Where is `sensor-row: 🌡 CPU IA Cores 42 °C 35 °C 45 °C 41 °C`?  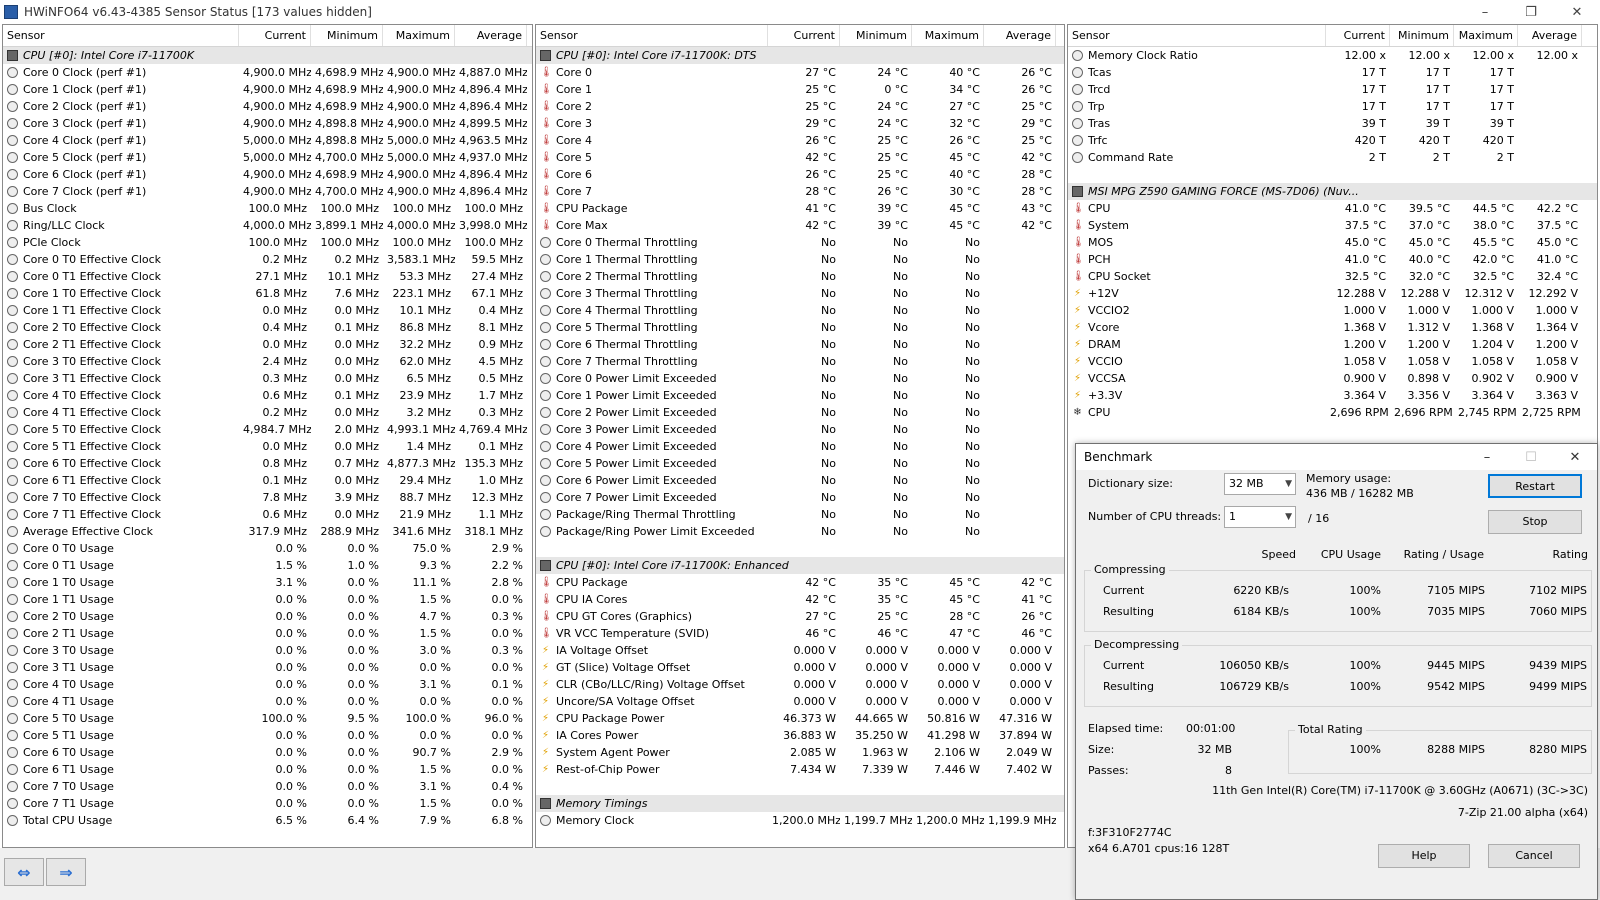
sensor-row: 🌡 CPU IA Cores 42 °C 35 °C 45 °C 41 °C is located at coordinates (800, 599).